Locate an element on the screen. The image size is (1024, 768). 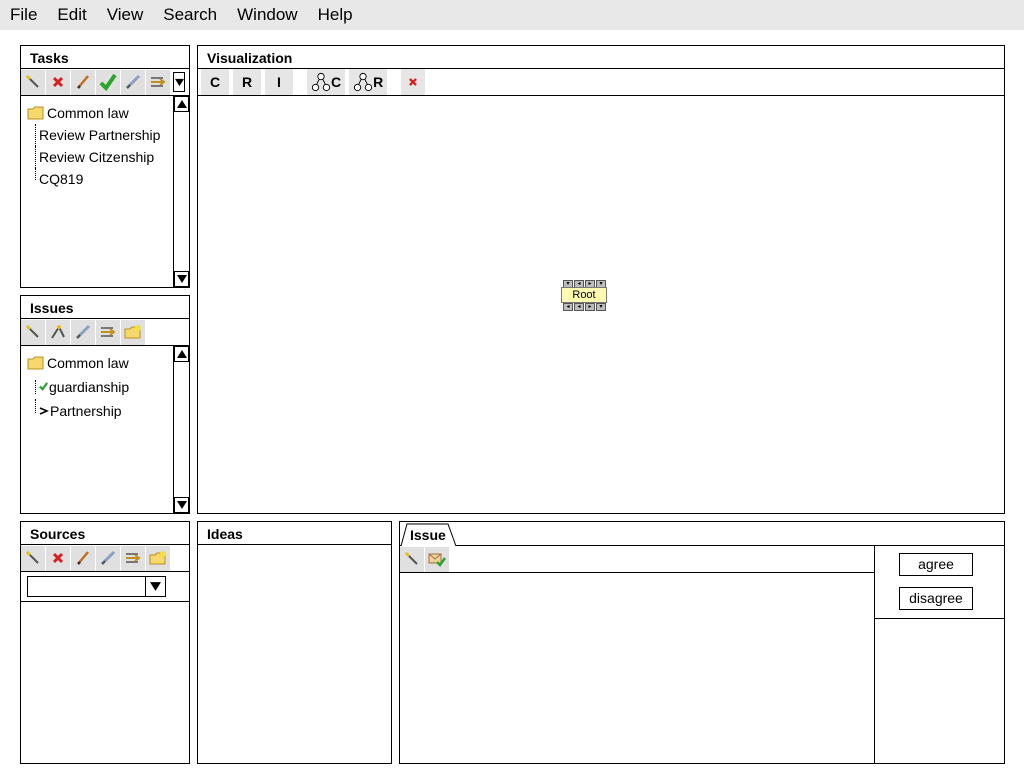
issues-tree: Common law guardianship Partnership is located at coordinates (78, 387).